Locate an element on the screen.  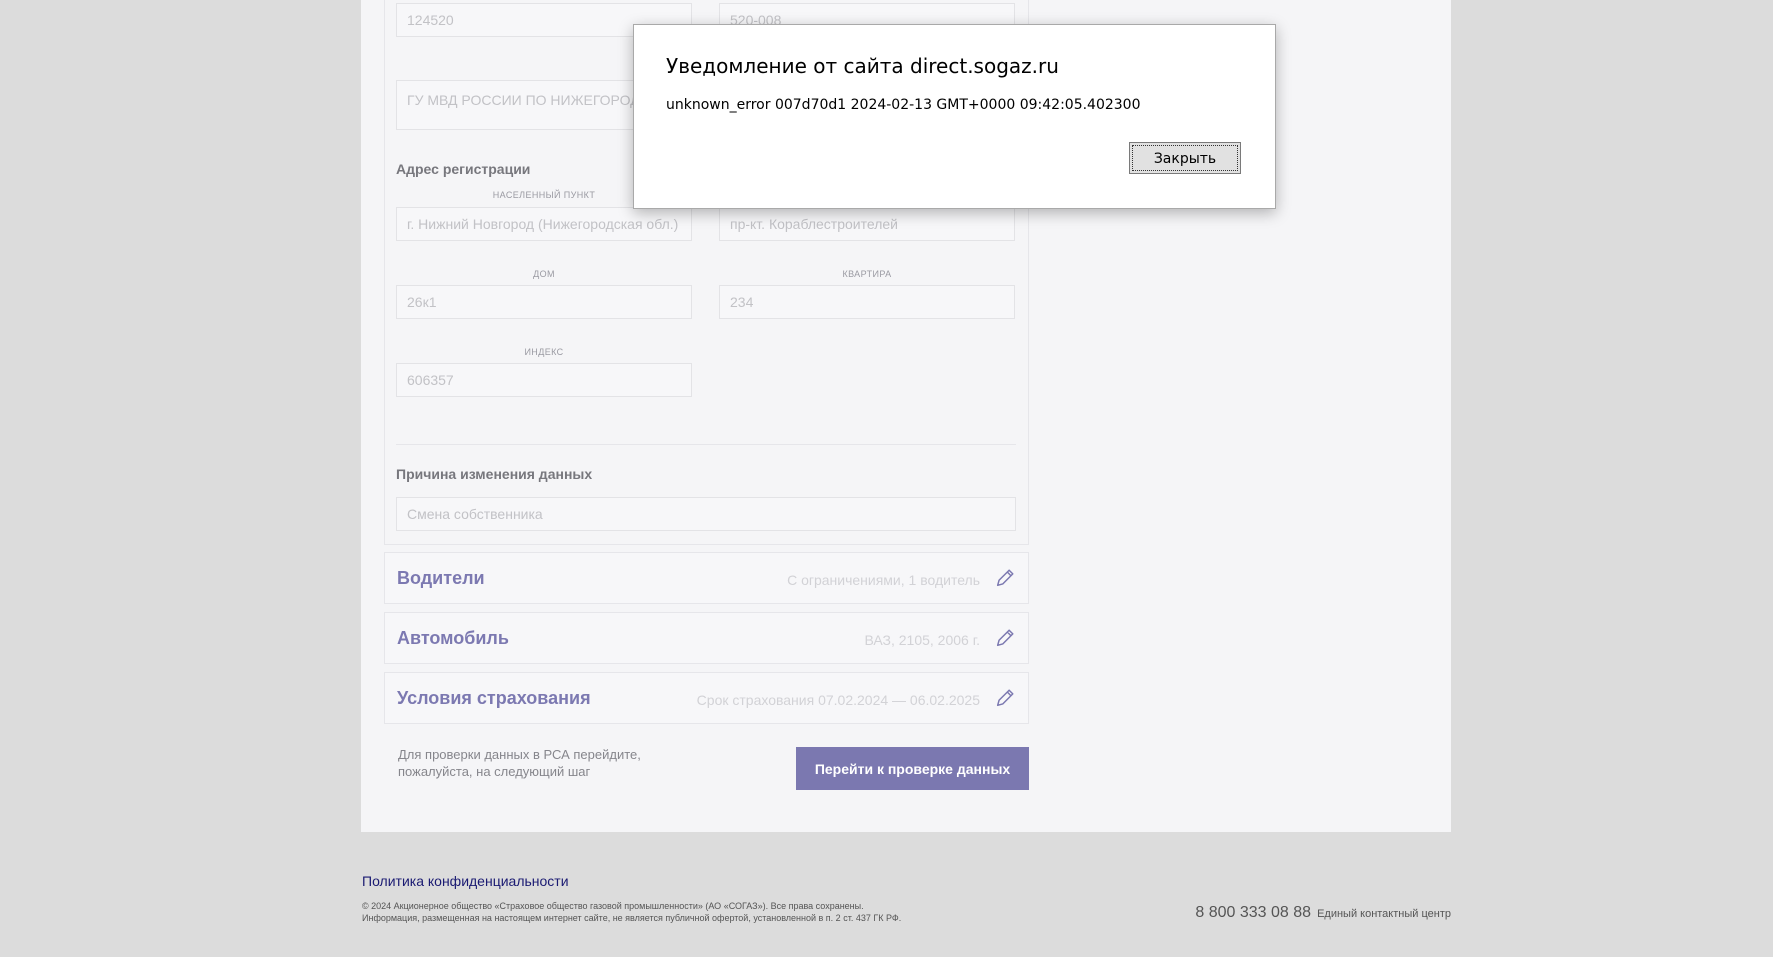
index-label: ИНДЕКС is located at coordinates (544, 352).